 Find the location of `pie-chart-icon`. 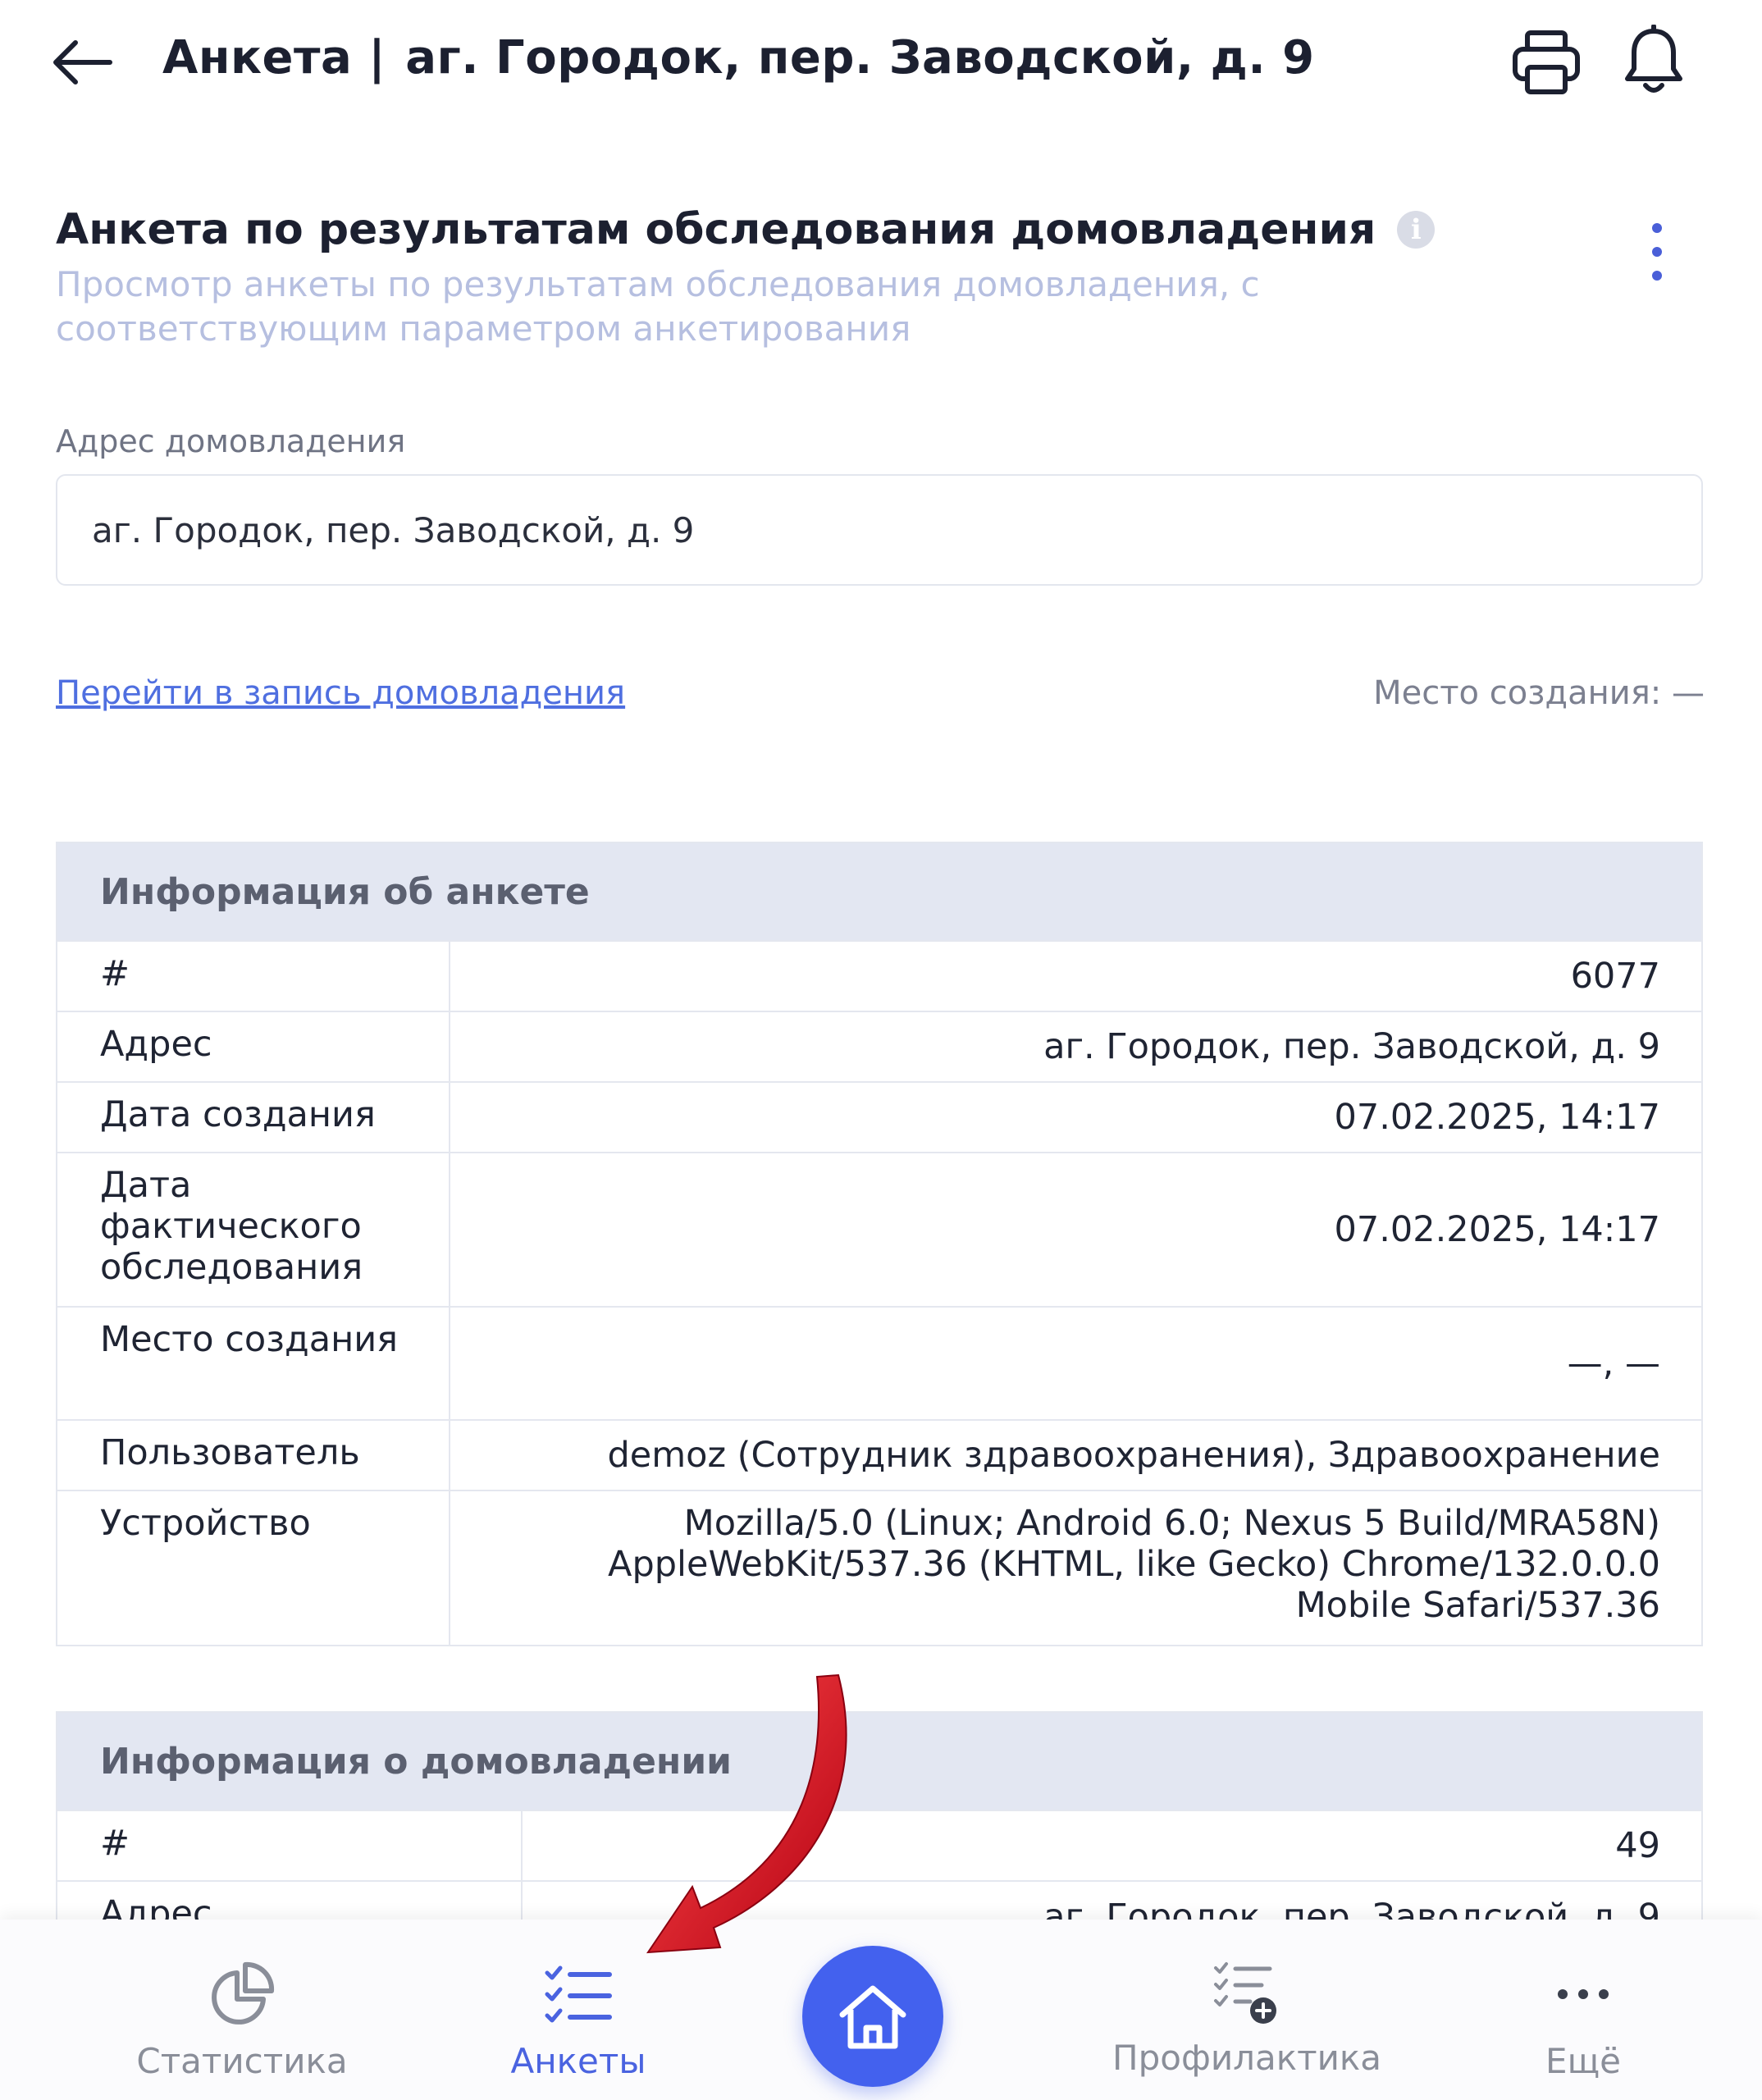

pie-chart-icon is located at coordinates (243, 1993).